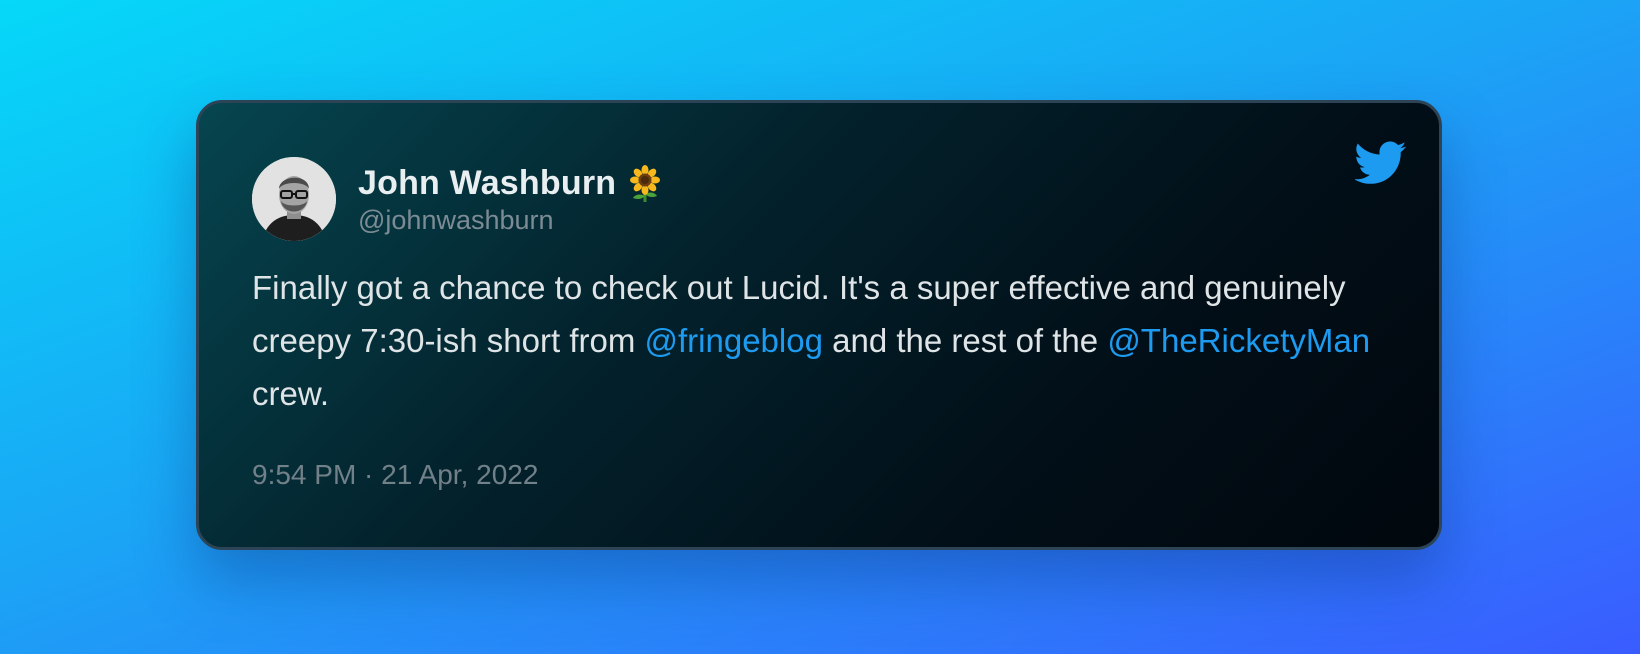 The height and width of the screenshot is (654, 1640). Describe the element at coordinates (645, 183) in the screenshot. I see `sunflower-icon` at that location.